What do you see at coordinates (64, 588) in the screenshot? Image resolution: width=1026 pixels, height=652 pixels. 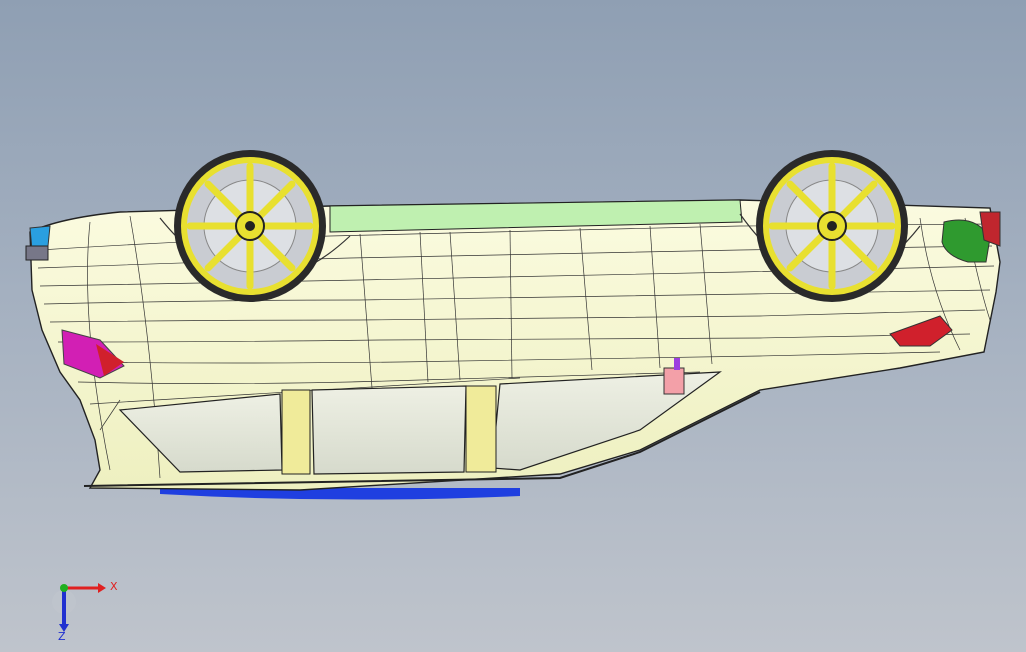 I see `y-axis-icon` at bounding box center [64, 588].